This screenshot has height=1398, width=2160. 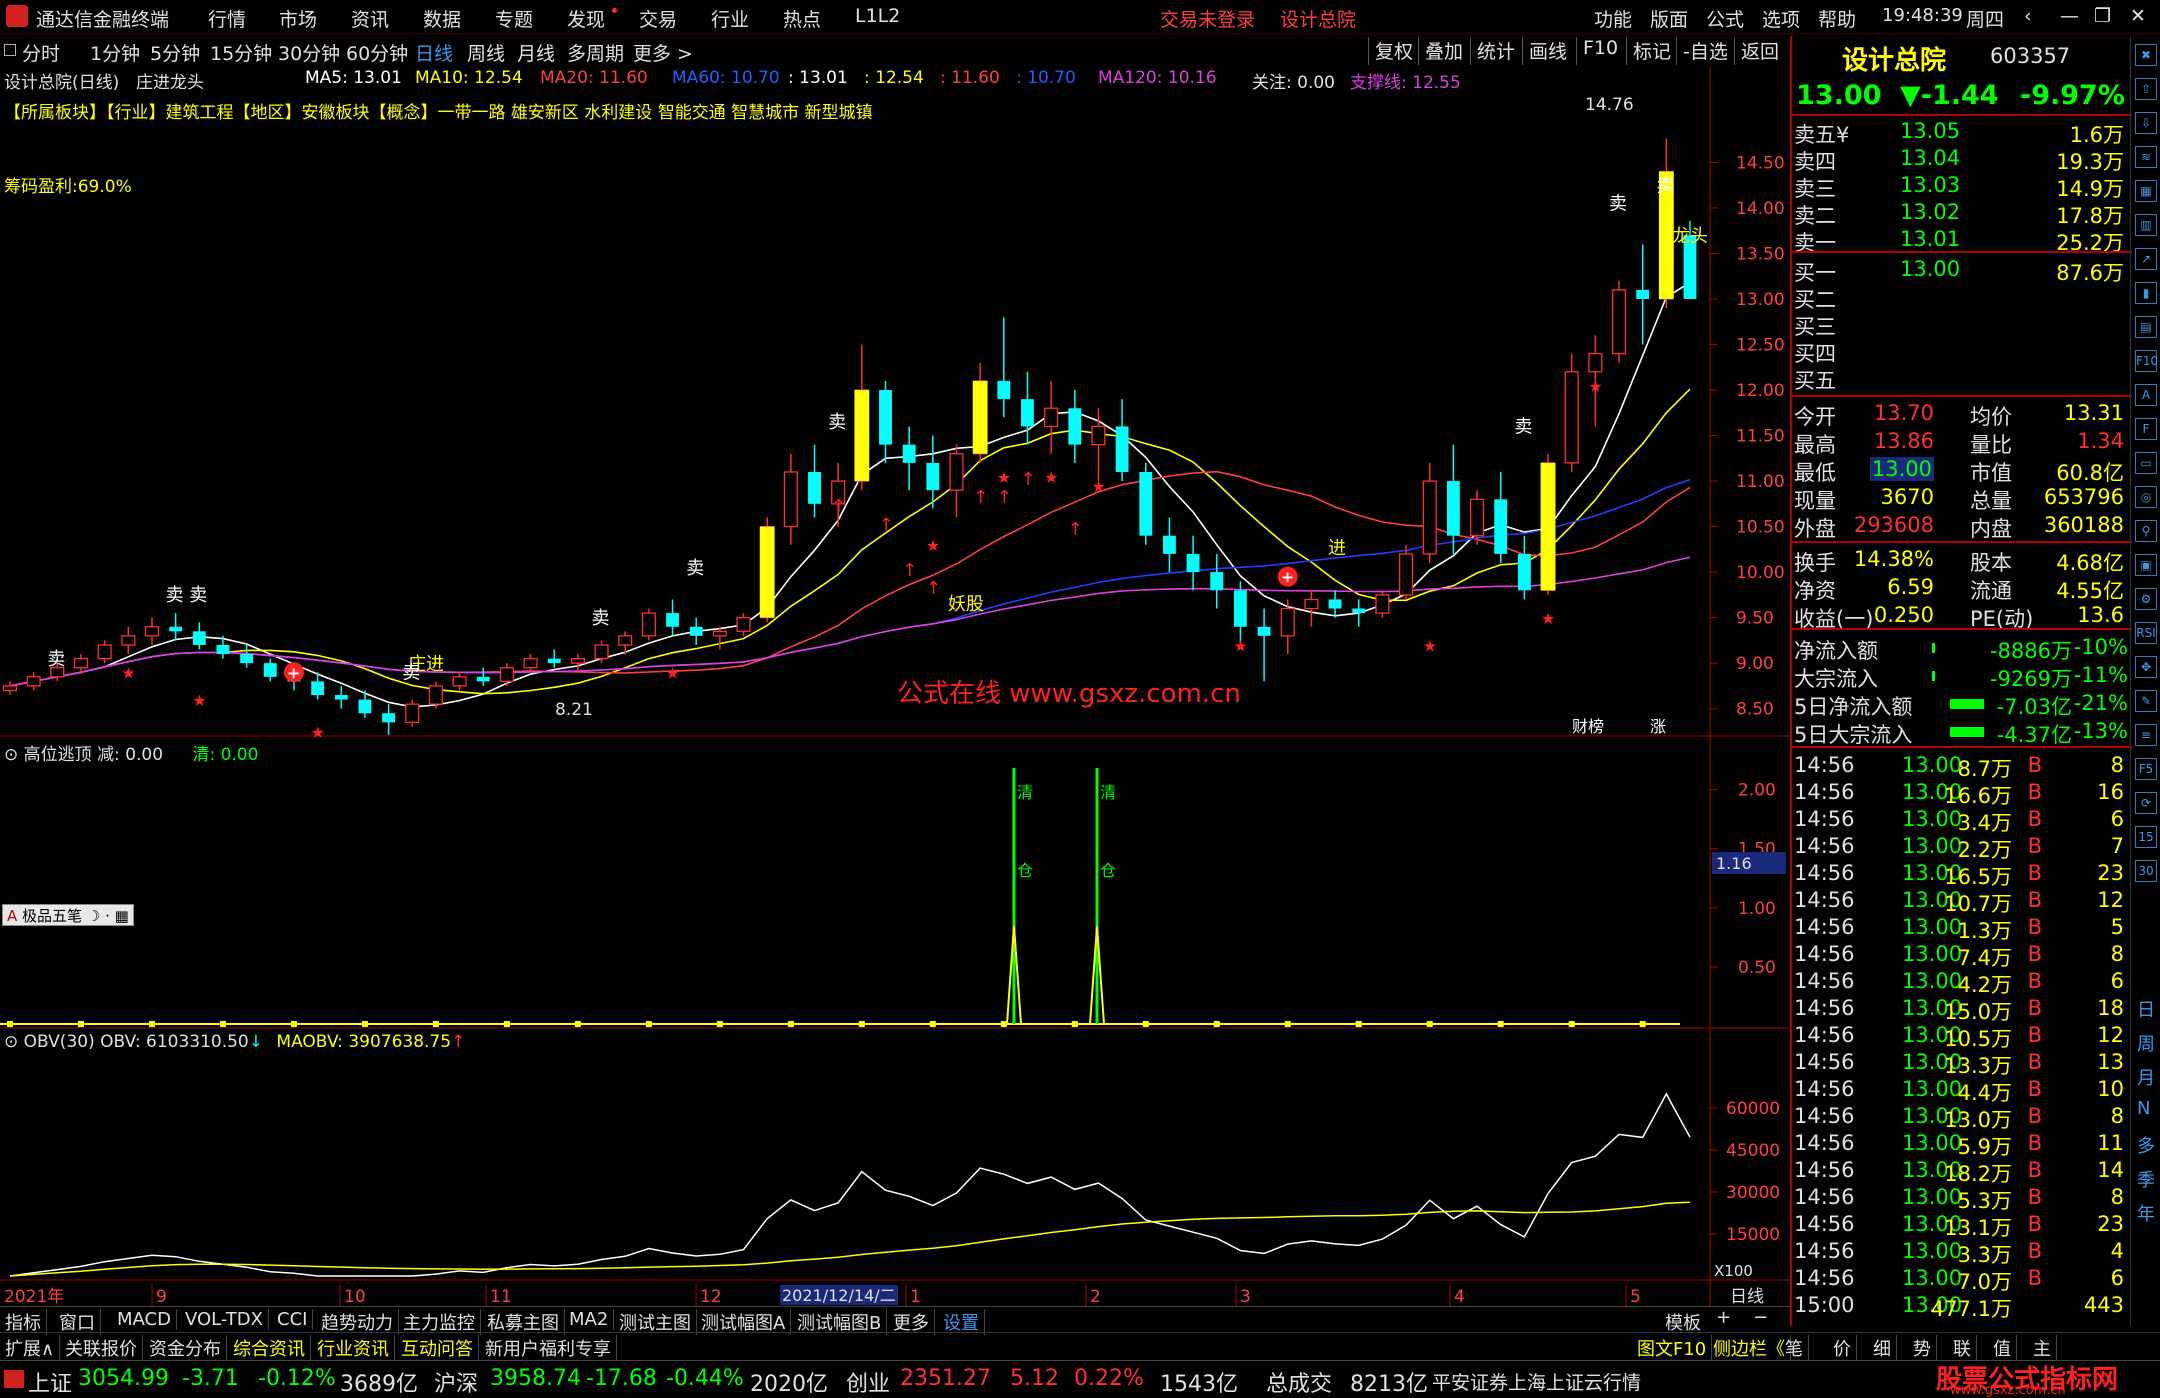 What do you see at coordinates (224, 1319) in the screenshot?
I see `indicator-tab: VOL-TDX` at bounding box center [224, 1319].